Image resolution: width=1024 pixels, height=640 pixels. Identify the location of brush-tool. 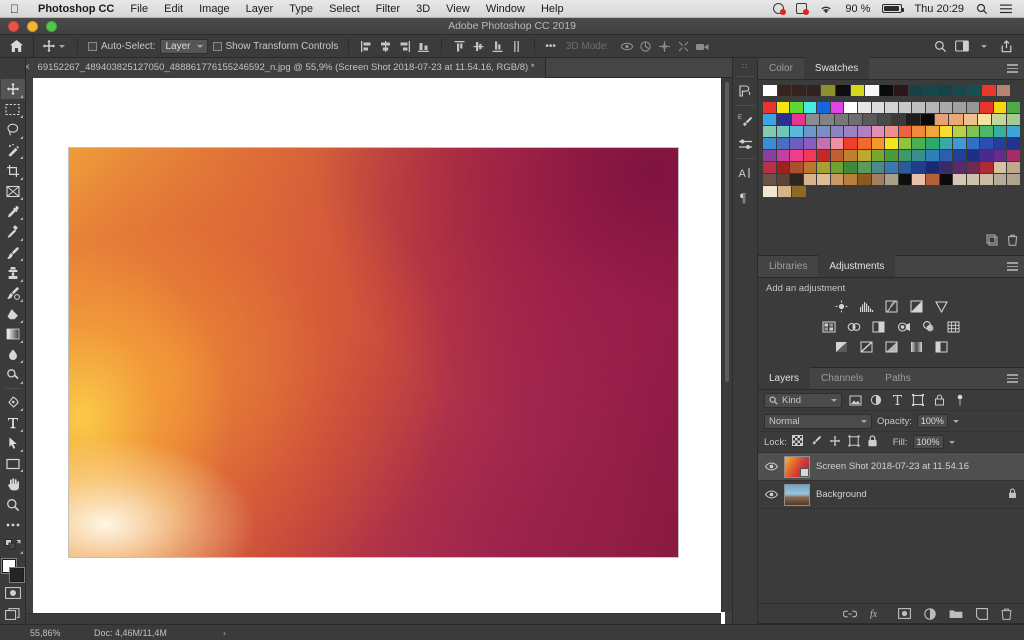
(13, 252).